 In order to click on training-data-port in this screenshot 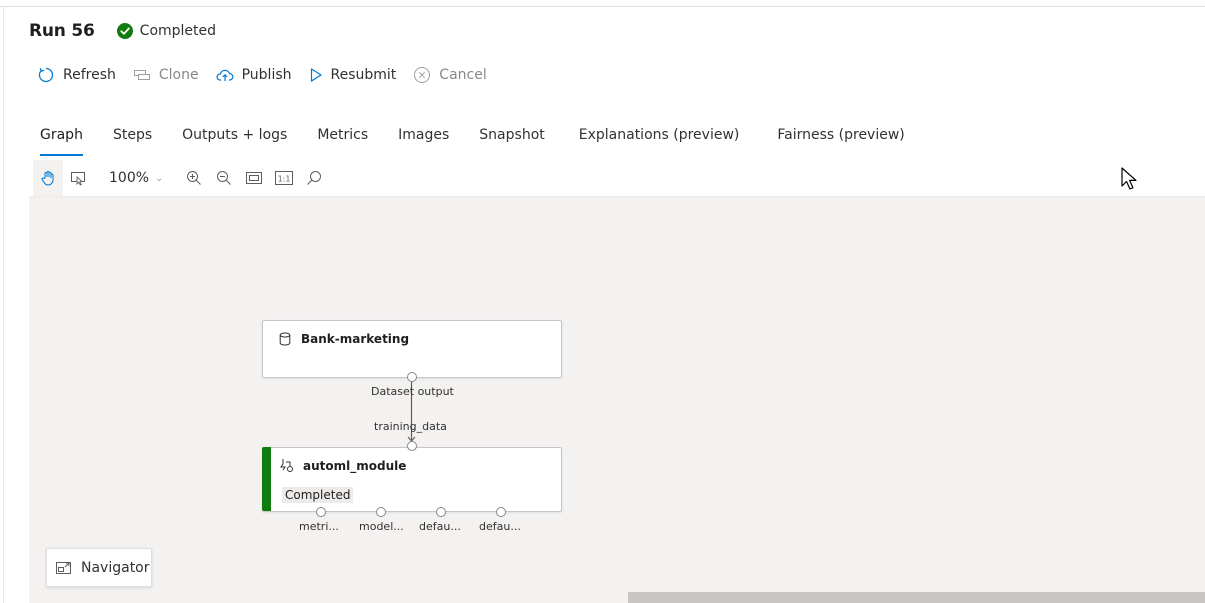, I will do `click(411, 446)`.